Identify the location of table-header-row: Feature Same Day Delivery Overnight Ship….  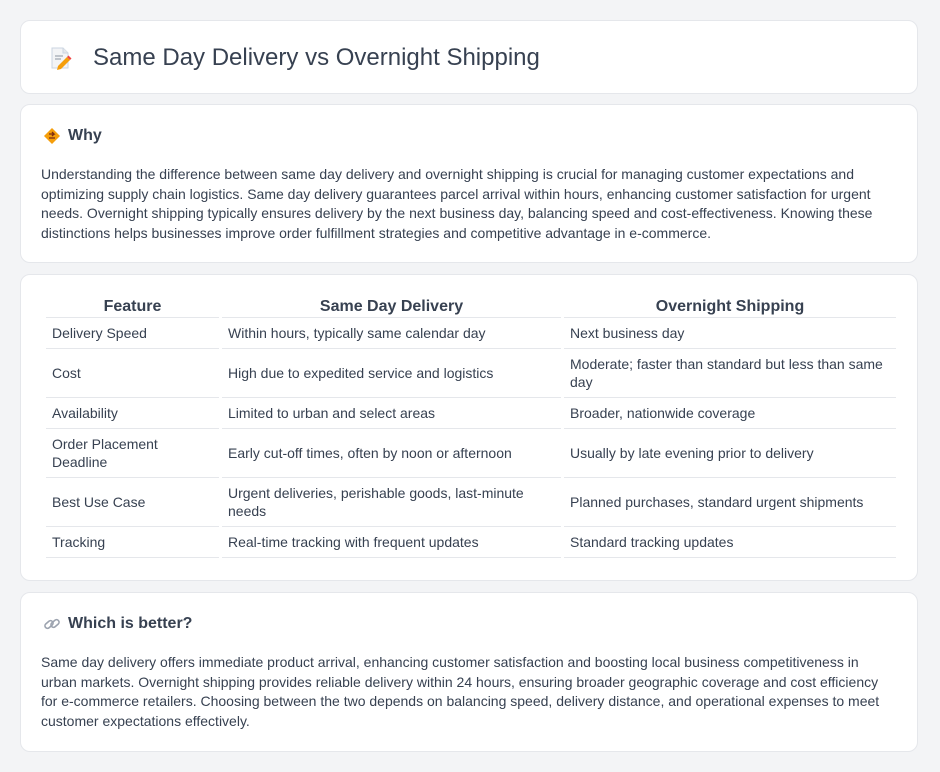
(471, 306).